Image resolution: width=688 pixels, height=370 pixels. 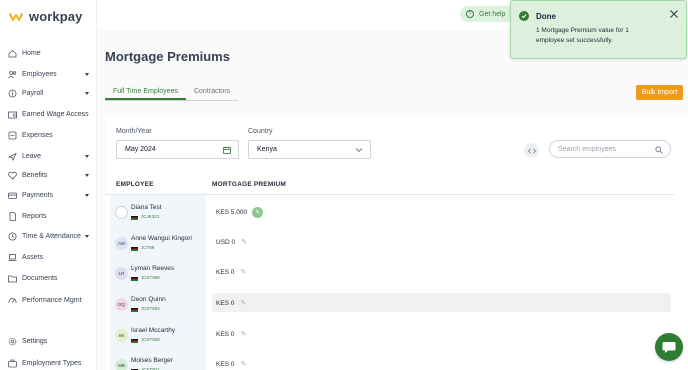 What do you see at coordinates (146, 207) in the screenshot?
I see `employee-name: Diana Test` at bounding box center [146, 207].